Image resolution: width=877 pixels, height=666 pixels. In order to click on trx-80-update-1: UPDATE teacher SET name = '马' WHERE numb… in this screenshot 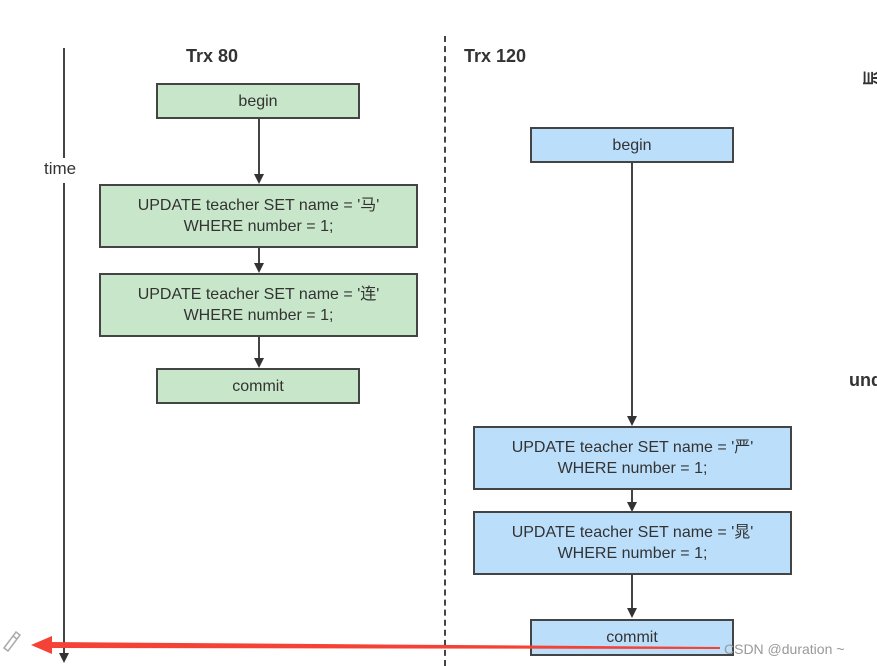, I will do `click(258, 216)`.